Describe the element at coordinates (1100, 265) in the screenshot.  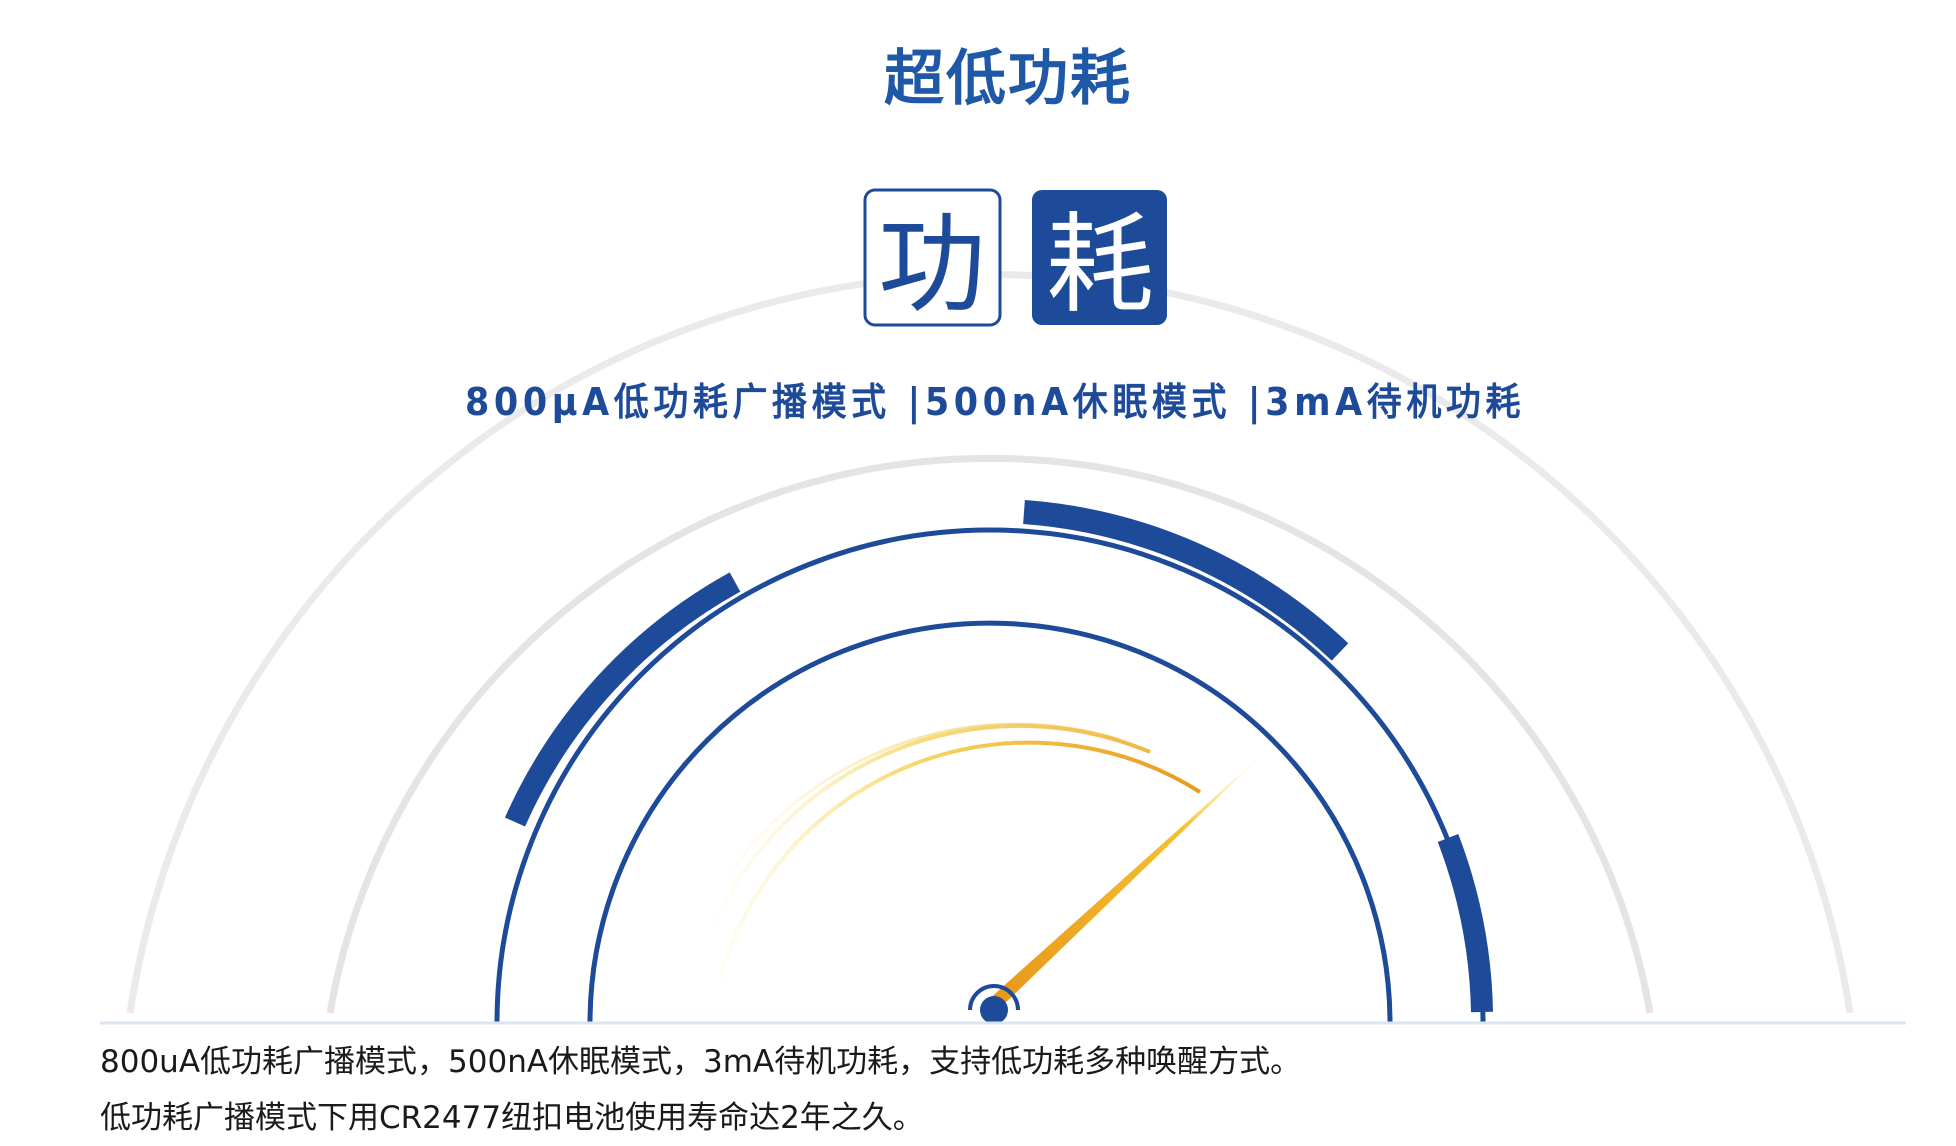
I see `badge-filled-char: 耗` at that location.